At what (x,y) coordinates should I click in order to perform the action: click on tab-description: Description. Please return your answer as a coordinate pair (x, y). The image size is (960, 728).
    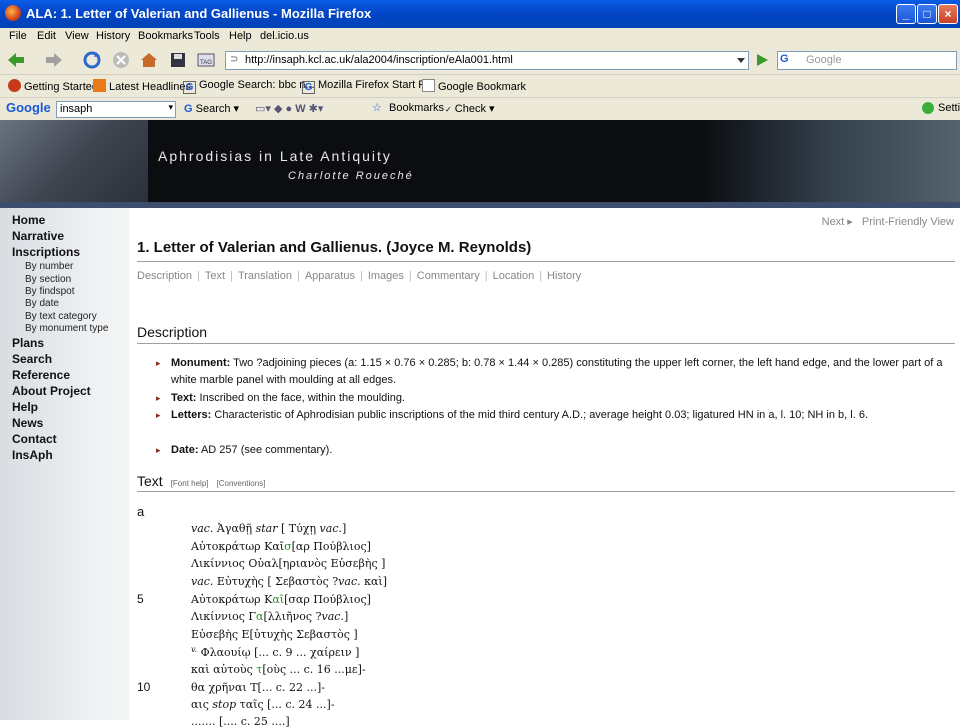
    Looking at the image, I should click on (164, 276).